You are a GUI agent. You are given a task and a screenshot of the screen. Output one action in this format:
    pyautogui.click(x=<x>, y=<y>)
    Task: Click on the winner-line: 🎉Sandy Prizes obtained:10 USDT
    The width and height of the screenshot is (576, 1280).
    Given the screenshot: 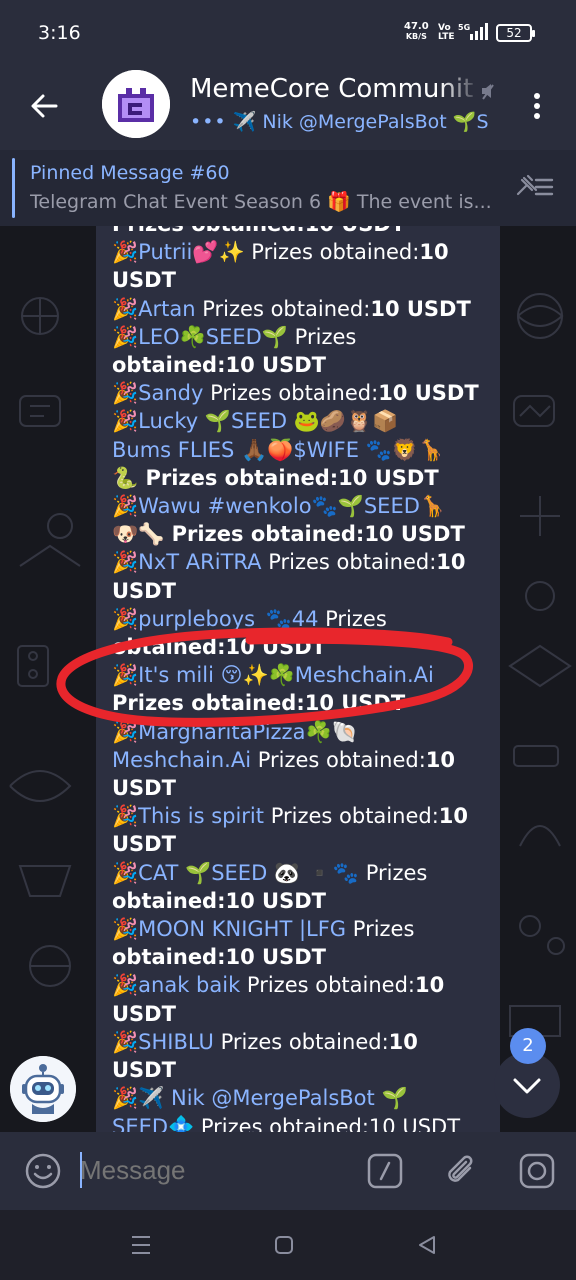 What is the action you would take?
    pyautogui.click(x=302, y=393)
    